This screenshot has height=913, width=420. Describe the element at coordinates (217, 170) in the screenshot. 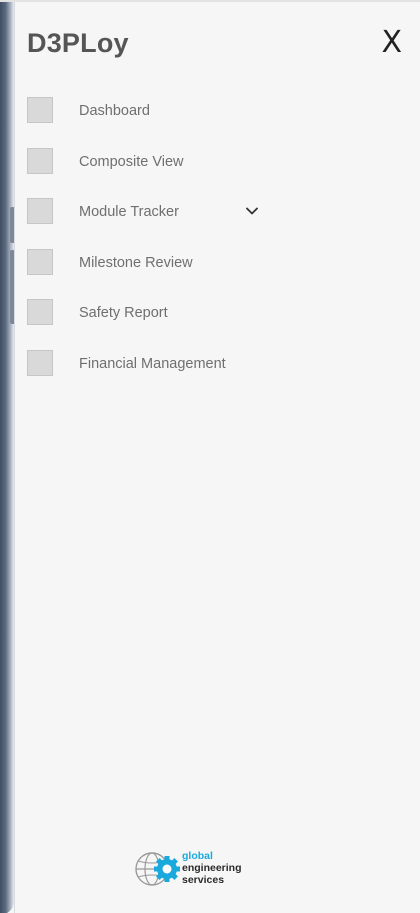

I see `menu-item-composite-view: Composite View` at that location.